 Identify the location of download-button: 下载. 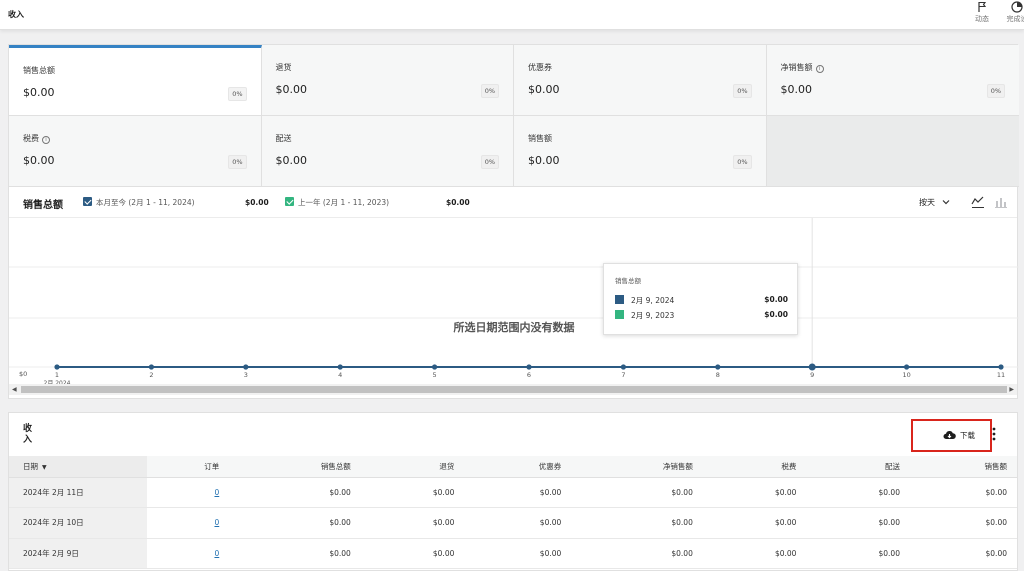
(951, 435).